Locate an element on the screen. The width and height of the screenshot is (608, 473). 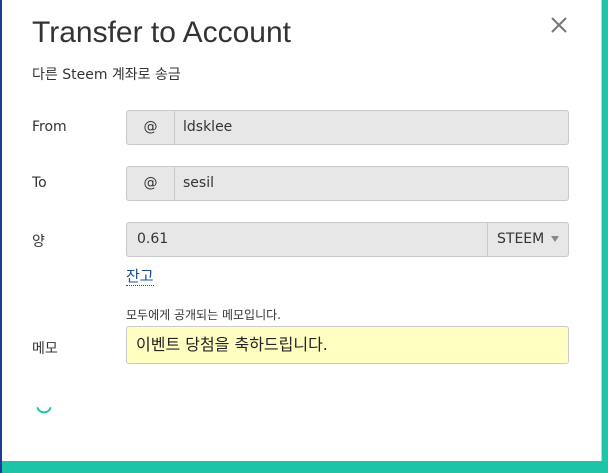
currency-value: STEEM is located at coordinates (521, 239).